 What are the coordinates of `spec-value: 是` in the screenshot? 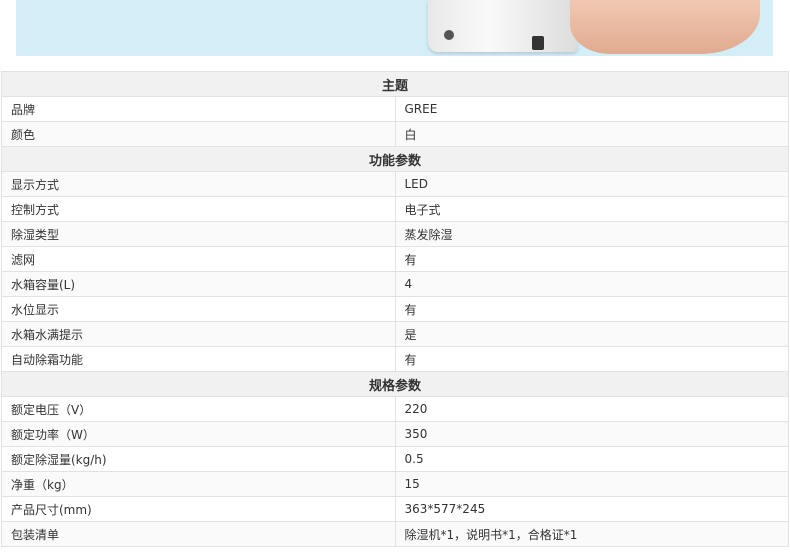 It's located at (591, 334).